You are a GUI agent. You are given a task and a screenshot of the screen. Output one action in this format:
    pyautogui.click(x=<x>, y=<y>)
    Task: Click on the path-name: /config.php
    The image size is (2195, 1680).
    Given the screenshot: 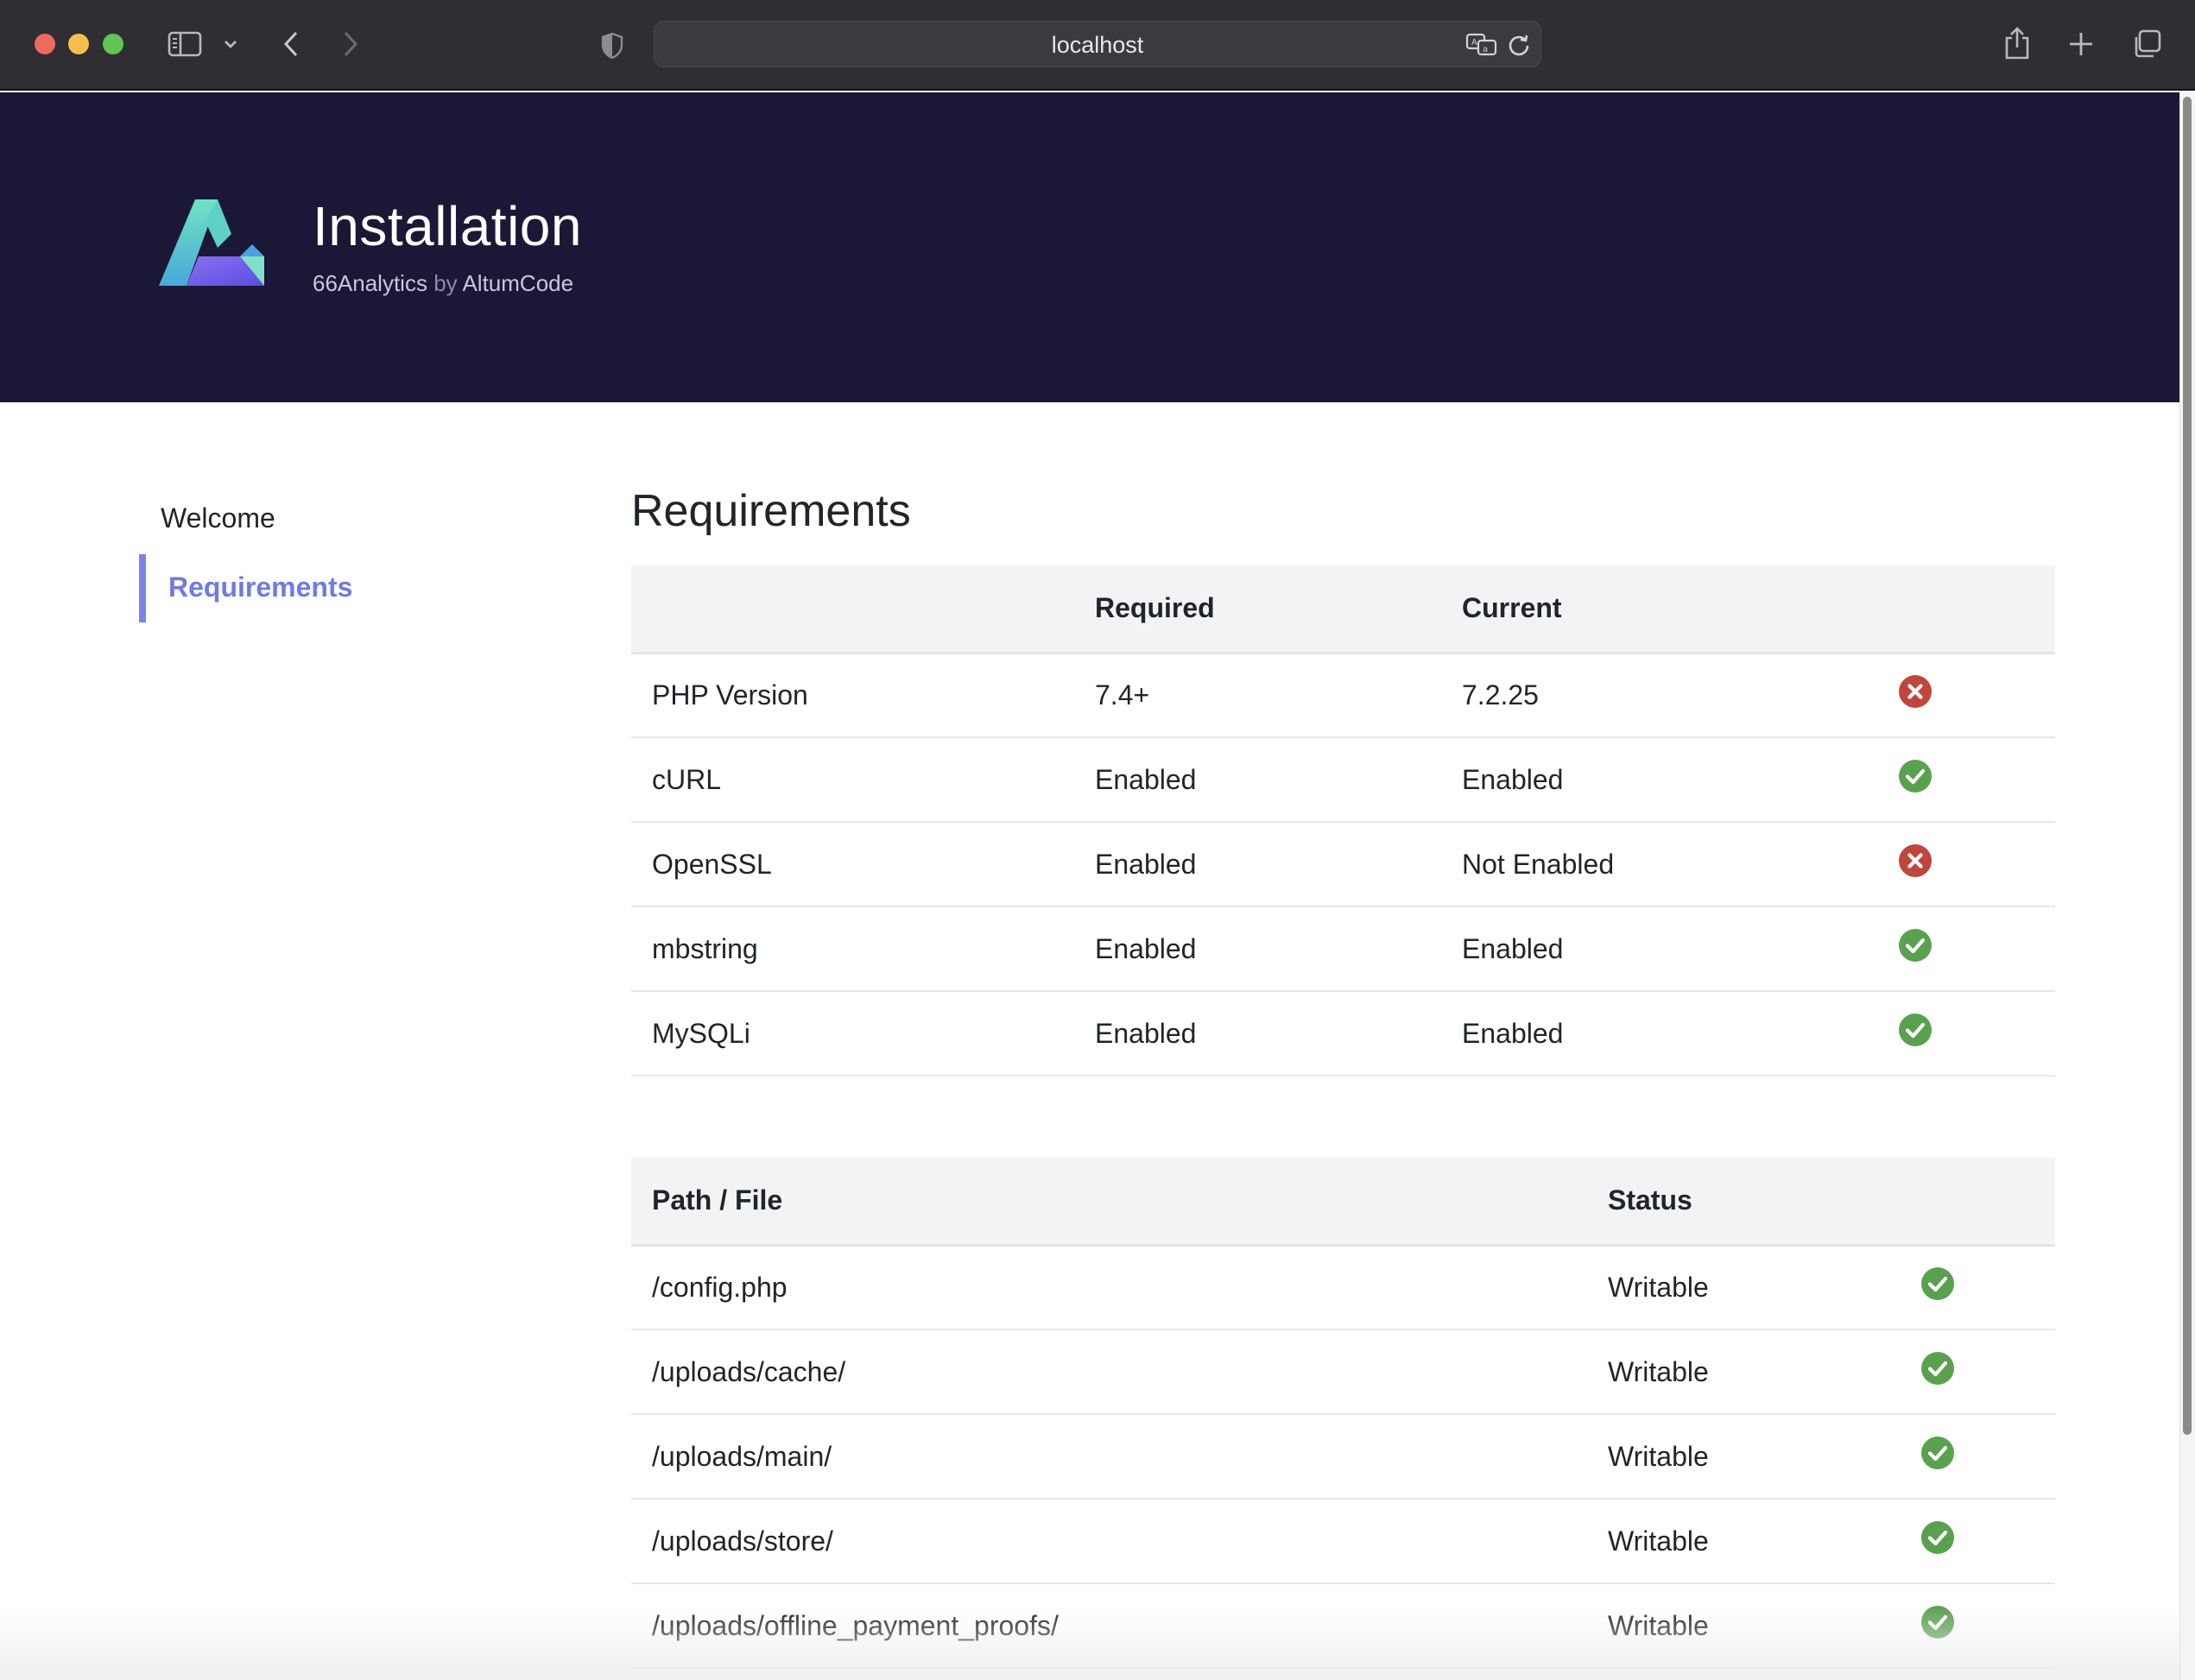 What is the action you would take?
    pyautogui.click(x=1109, y=1287)
    